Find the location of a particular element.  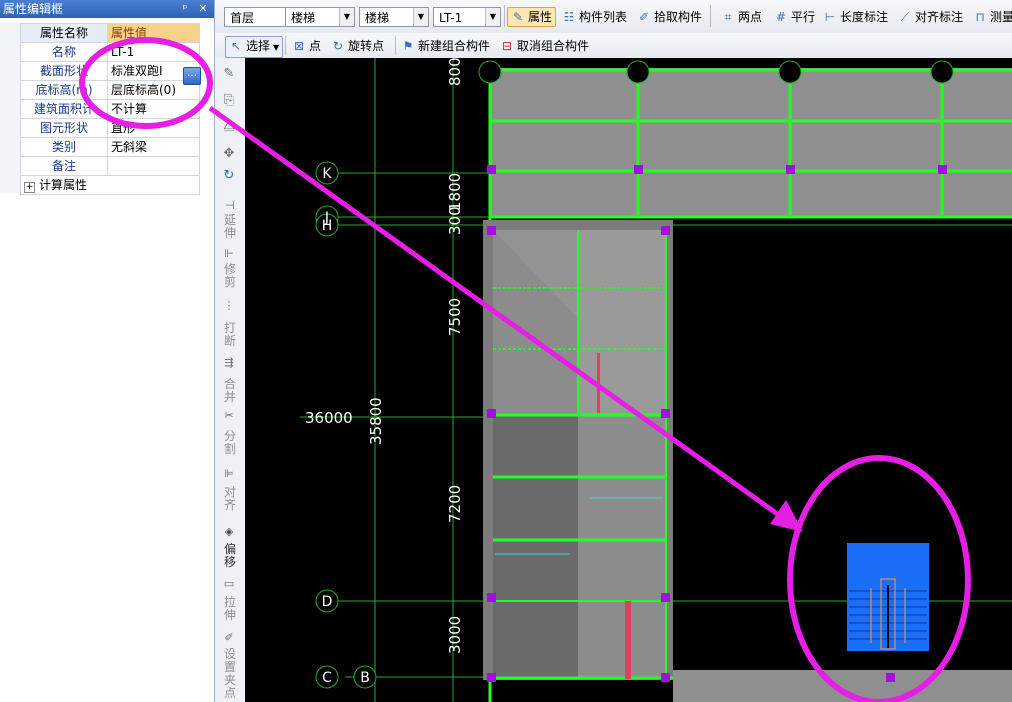

component-value: LT-1 is located at coordinates (451, 18).